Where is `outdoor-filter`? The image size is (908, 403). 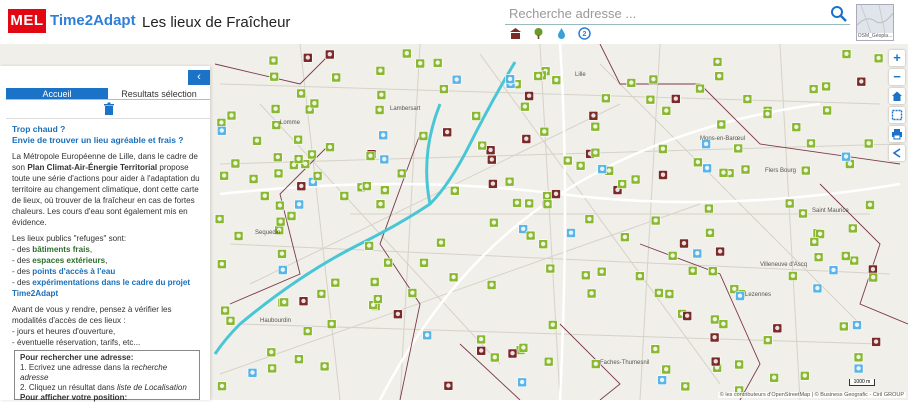
outdoor-filter is located at coordinates (538, 33).